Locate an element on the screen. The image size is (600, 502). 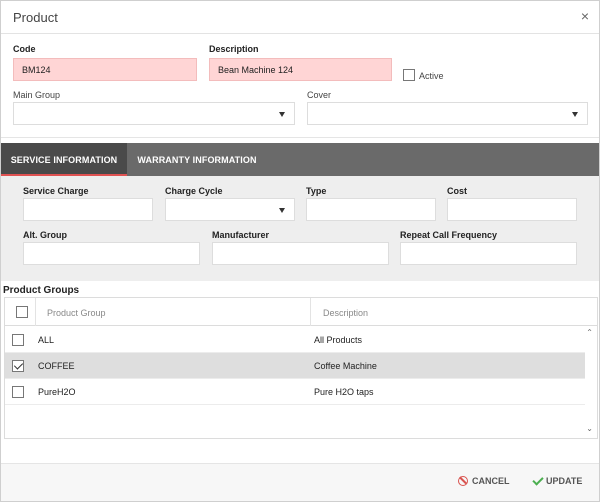
cost-input is located at coordinates (512, 209).